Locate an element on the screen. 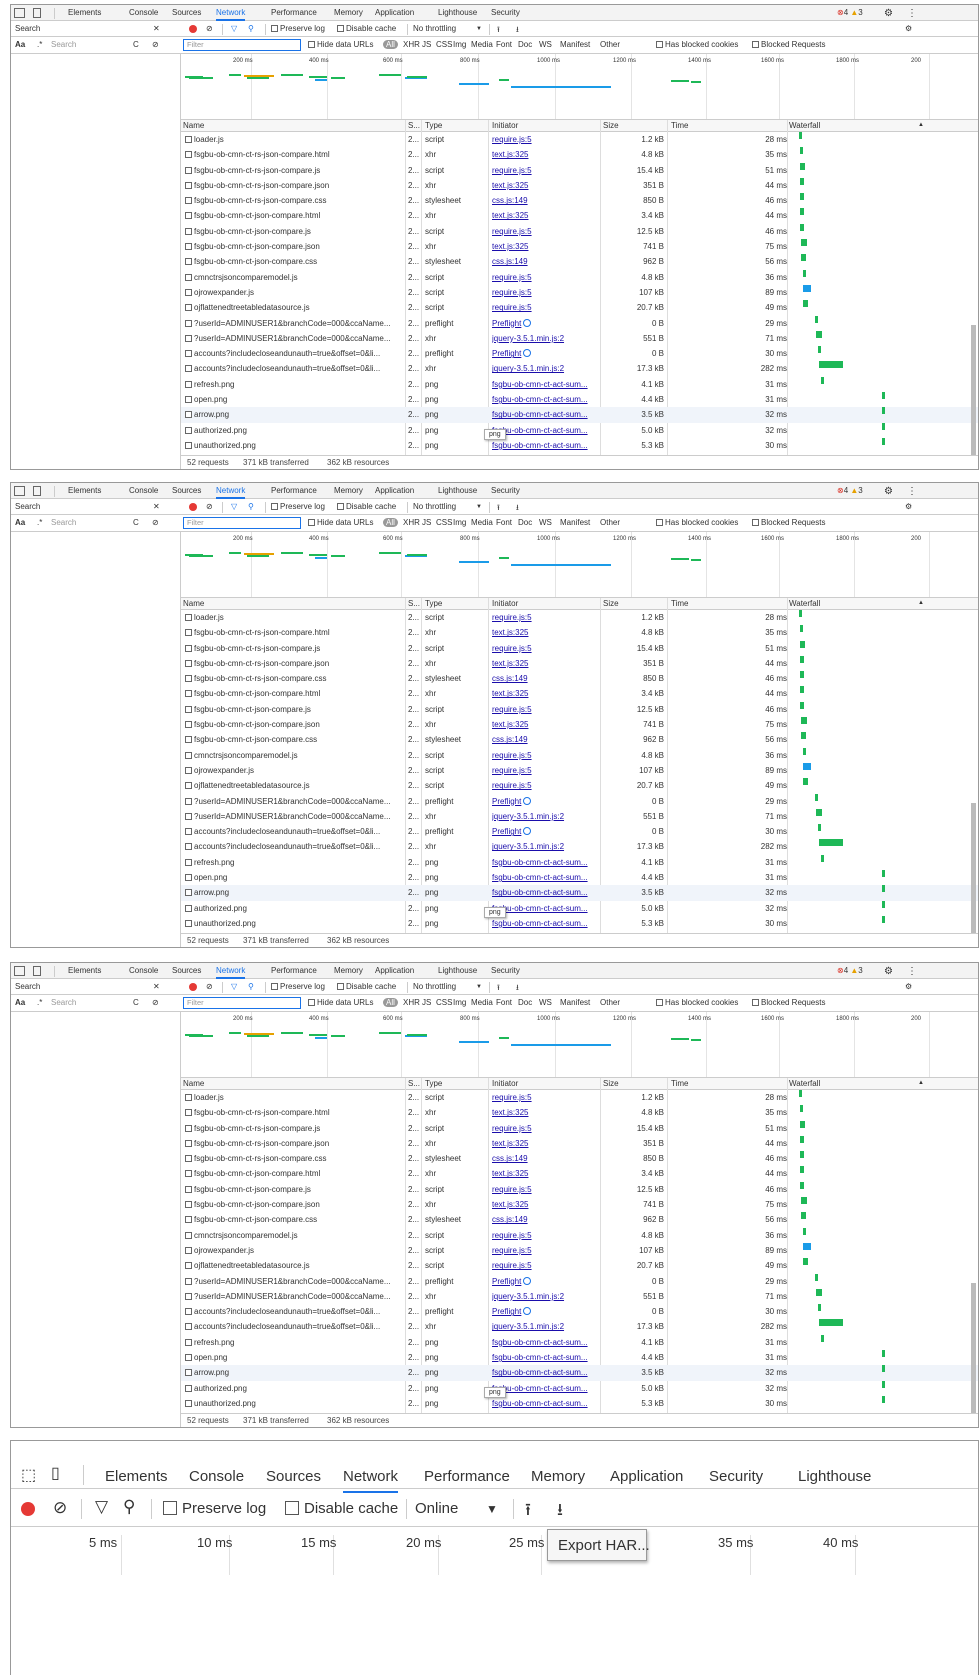  row-initiator: css.js:149 is located at coordinates (546, 261).